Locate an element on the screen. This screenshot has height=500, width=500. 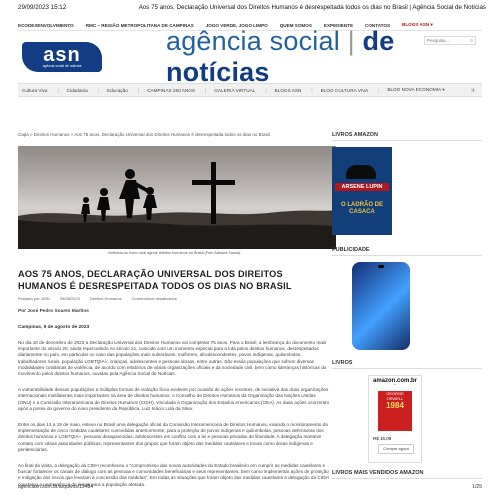
top-hat-icon is located at coordinates (361, 172).